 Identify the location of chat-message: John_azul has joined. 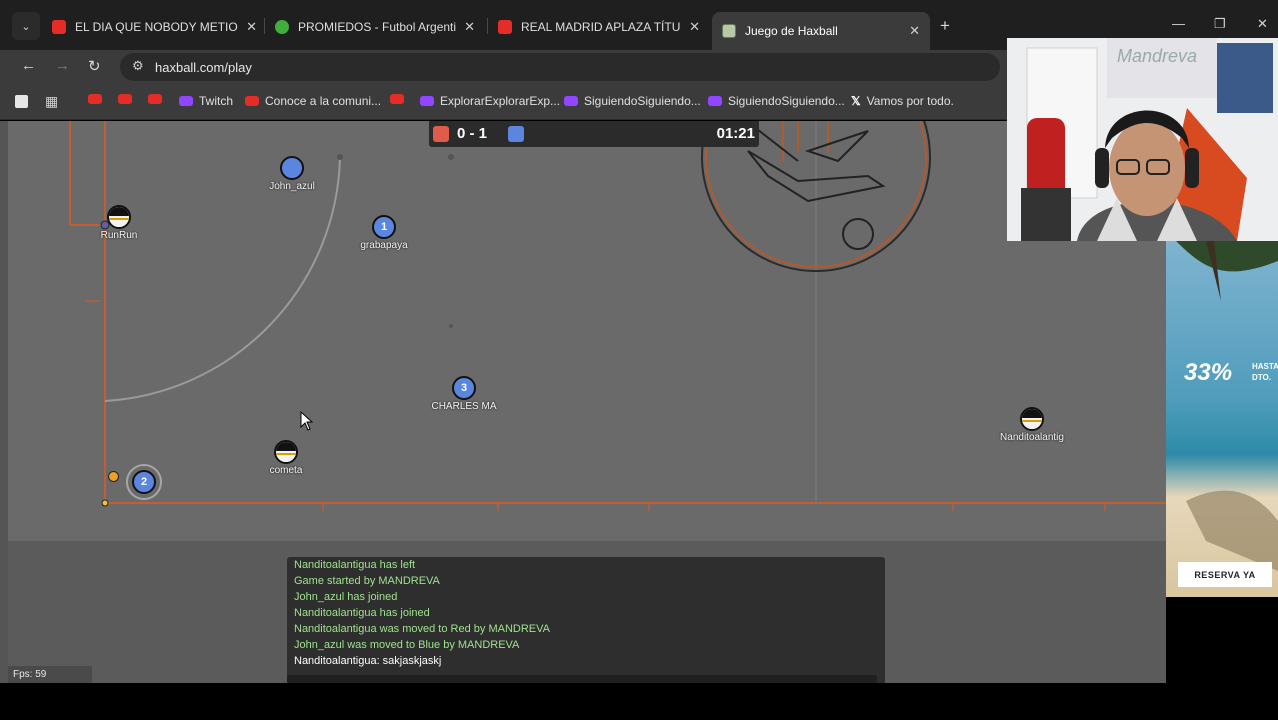
(346, 597).